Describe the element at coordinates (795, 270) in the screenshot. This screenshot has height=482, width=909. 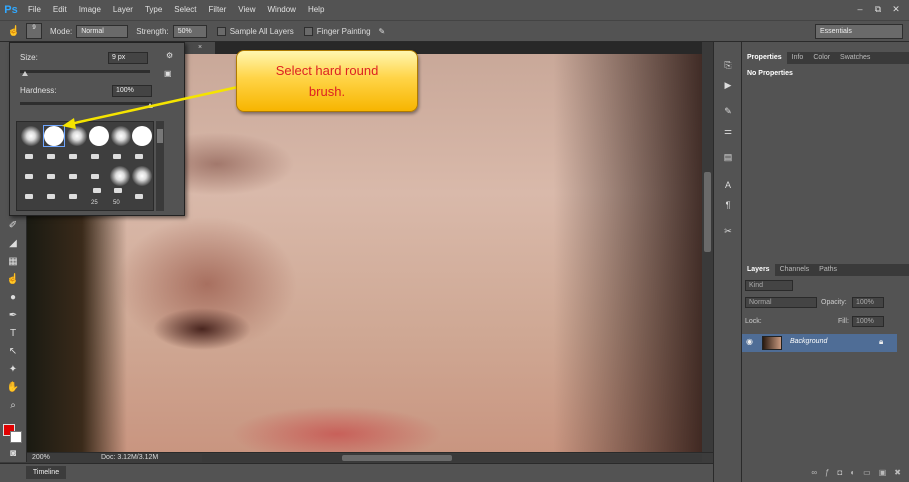
I see `tab-channels: Channels` at that location.